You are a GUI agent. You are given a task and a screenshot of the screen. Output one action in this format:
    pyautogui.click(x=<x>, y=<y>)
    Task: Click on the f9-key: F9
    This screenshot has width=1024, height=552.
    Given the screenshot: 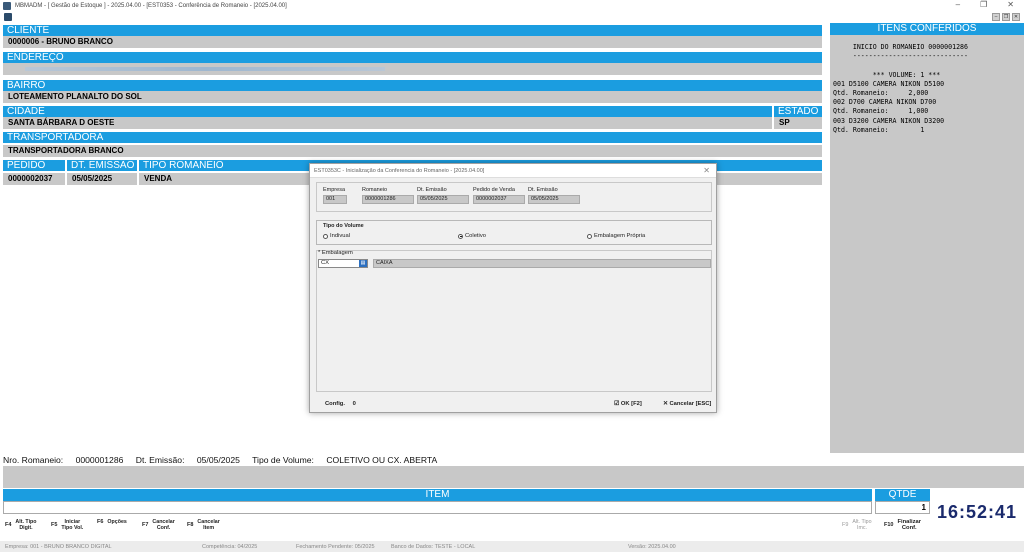 What is the action you would take?
    pyautogui.click(x=845, y=525)
    